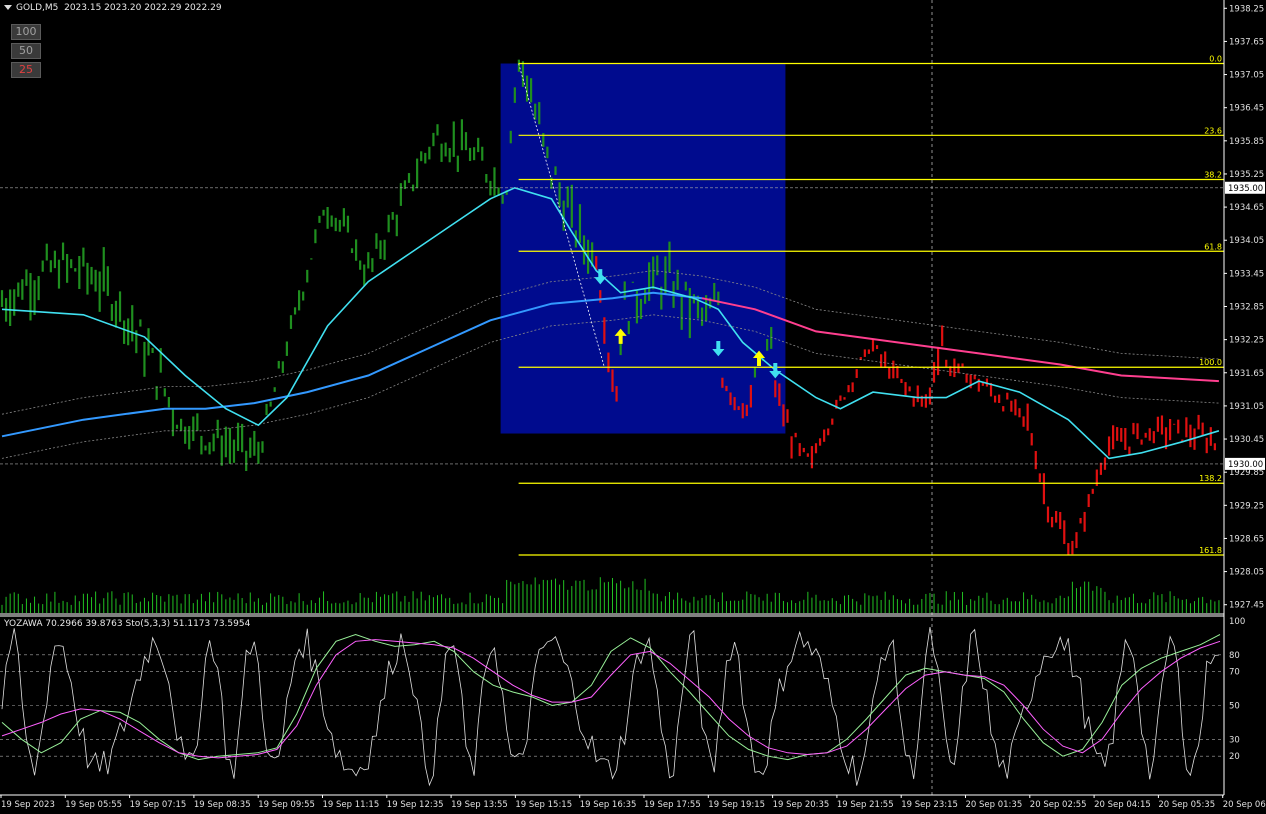 The width and height of the screenshot is (1266, 814). I want to click on stochastic-signal-line, so click(611, 699).